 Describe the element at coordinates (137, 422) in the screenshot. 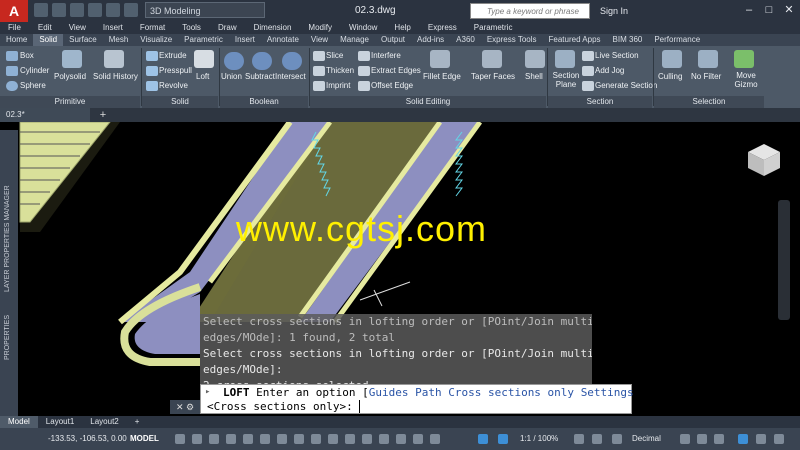

I see `add-layout-icon: +` at that location.